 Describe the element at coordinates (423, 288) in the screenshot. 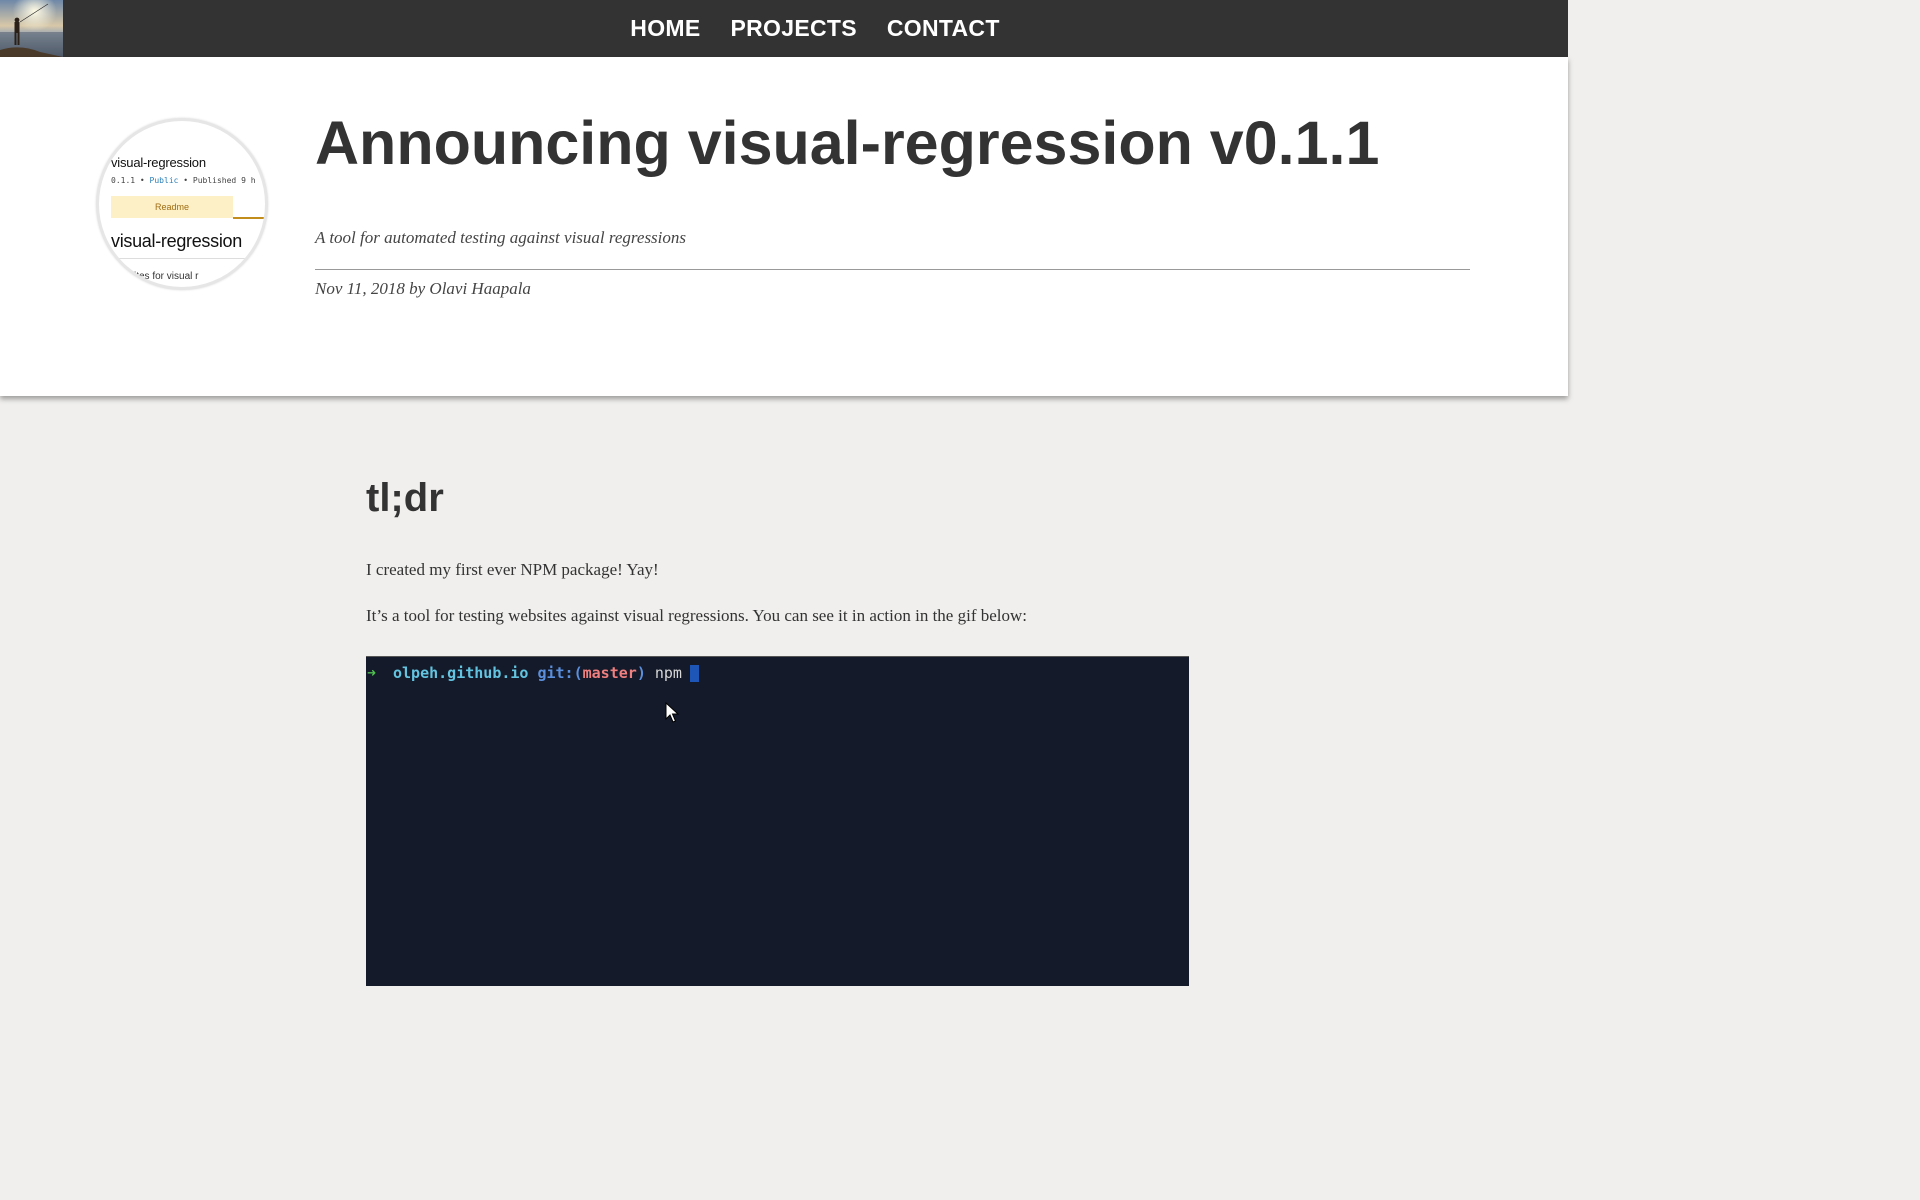

I see `post-byline: Nov 11, 2018 by Olavi Haapala` at that location.